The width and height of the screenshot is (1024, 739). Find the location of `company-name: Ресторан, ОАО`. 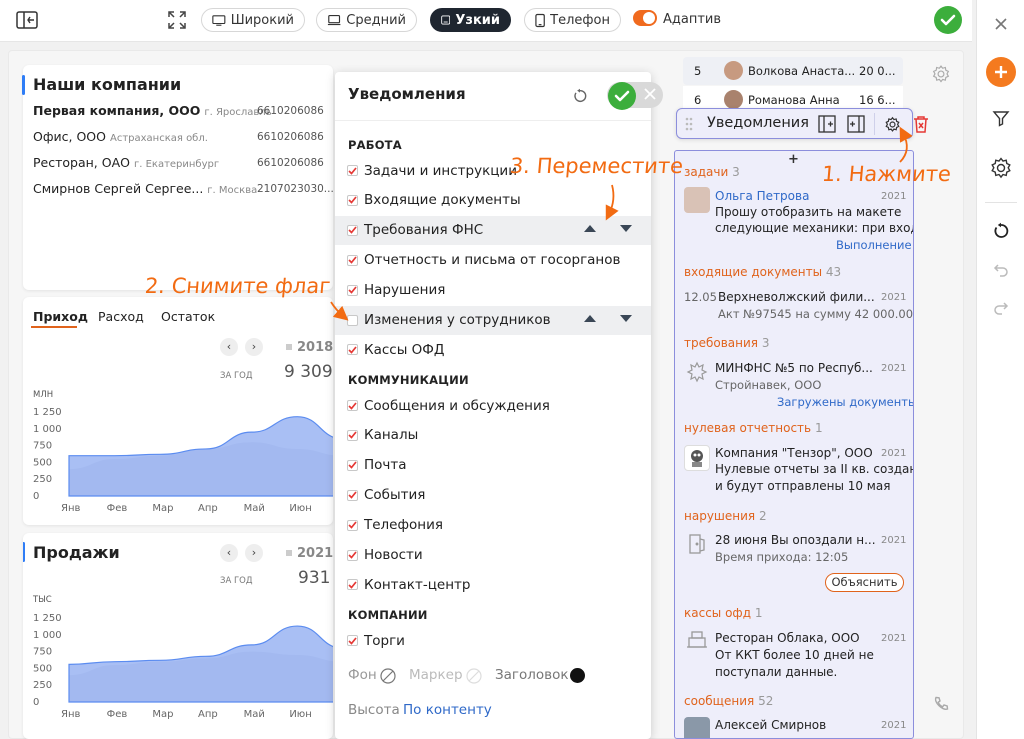

company-name: Ресторан, ОАО is located at coordinates (81, 162).